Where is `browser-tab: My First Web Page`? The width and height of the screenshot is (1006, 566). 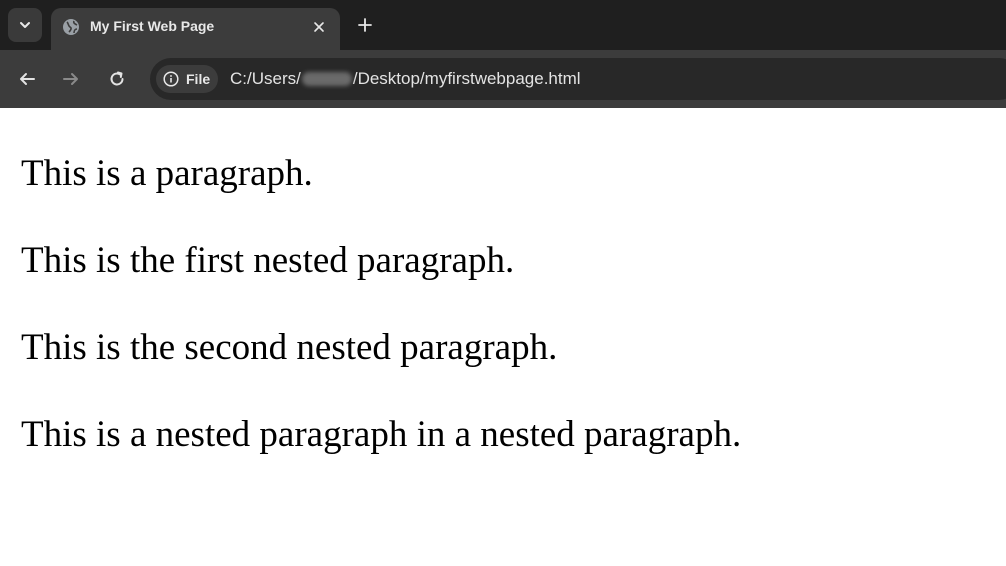
browser-tab: My First Web Page is located at coordinates (195, 29).